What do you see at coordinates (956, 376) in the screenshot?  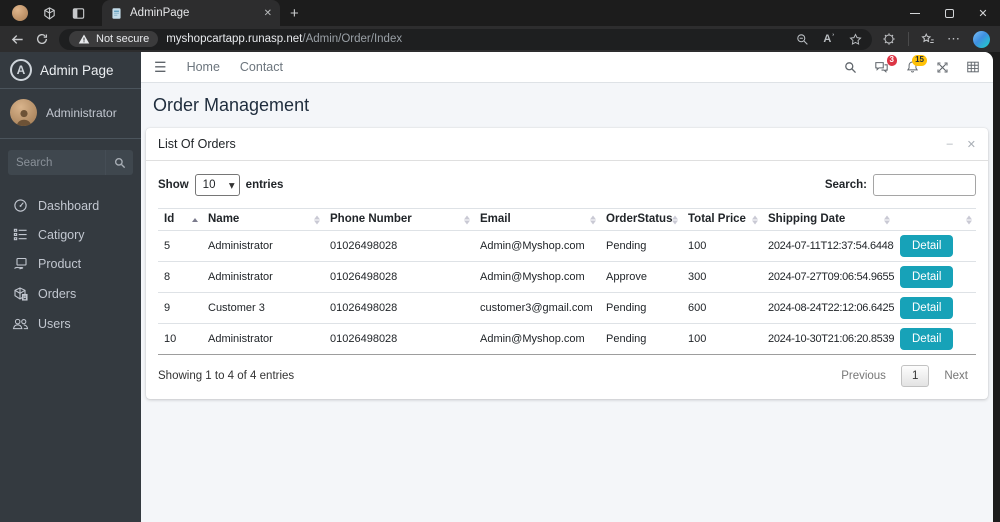 I see `pagination-next: Next` at bounding box center [956, 376].